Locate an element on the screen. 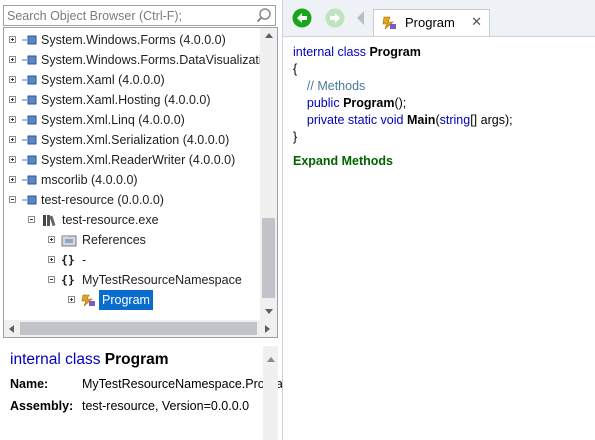 The height and width of the screenshot is (440, 595). tab-scroll-left-icon is located at coordinates (360, 18).